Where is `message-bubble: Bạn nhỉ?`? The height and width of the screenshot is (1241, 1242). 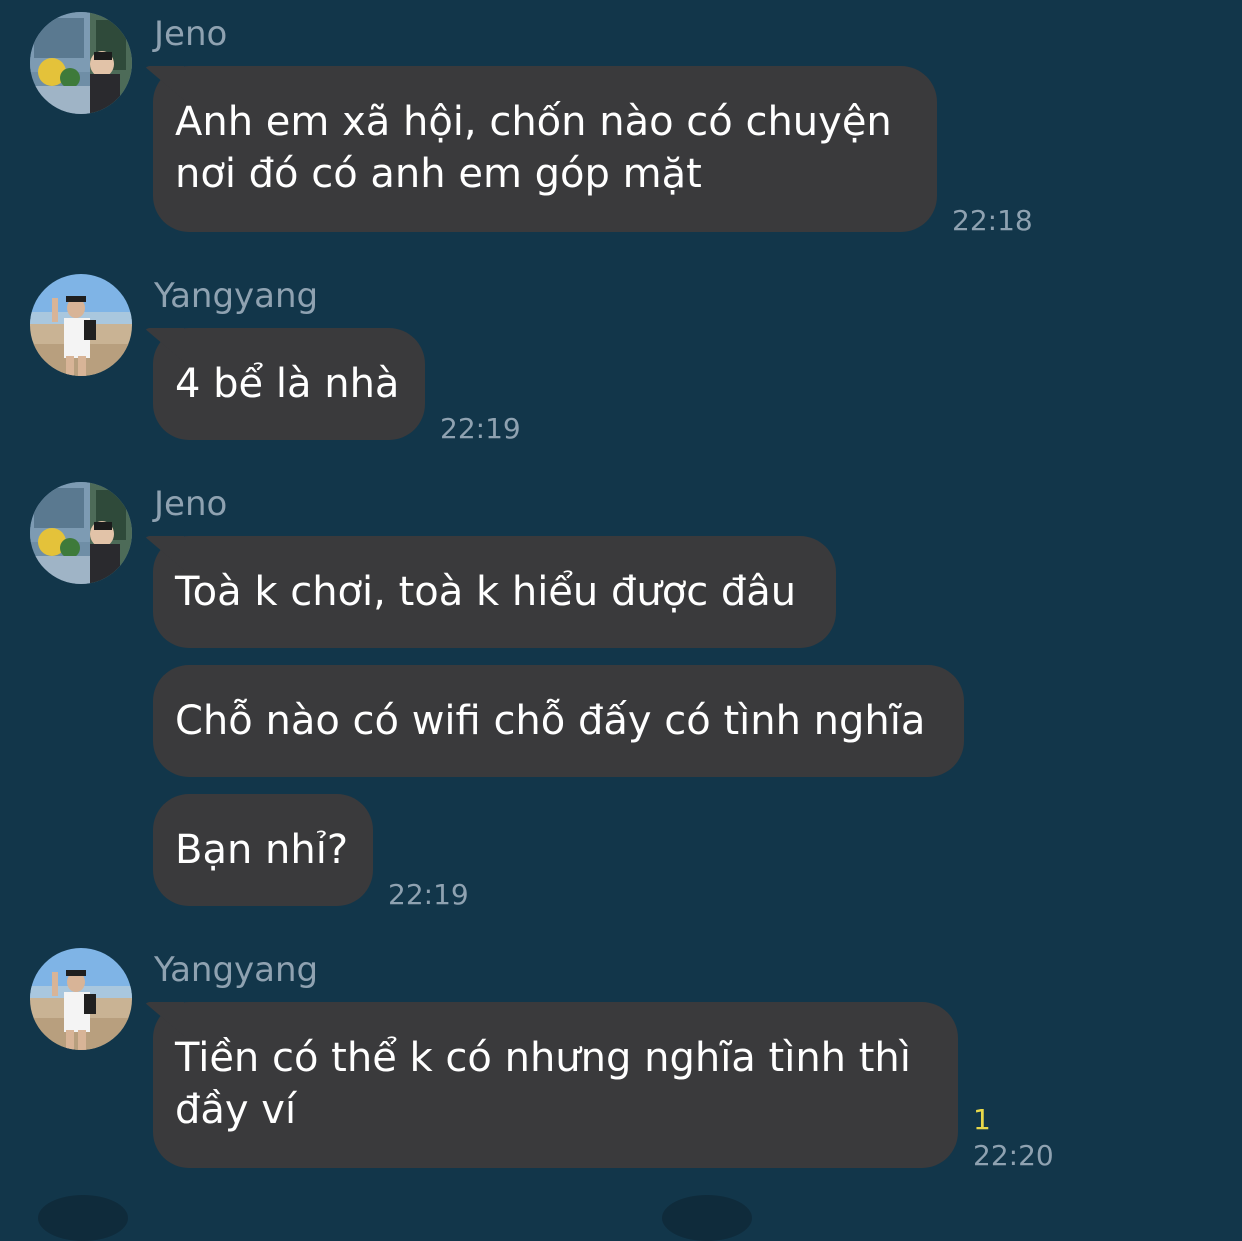
message-bubble: Bạn nhỉ? is located at coordinates (263, 850).